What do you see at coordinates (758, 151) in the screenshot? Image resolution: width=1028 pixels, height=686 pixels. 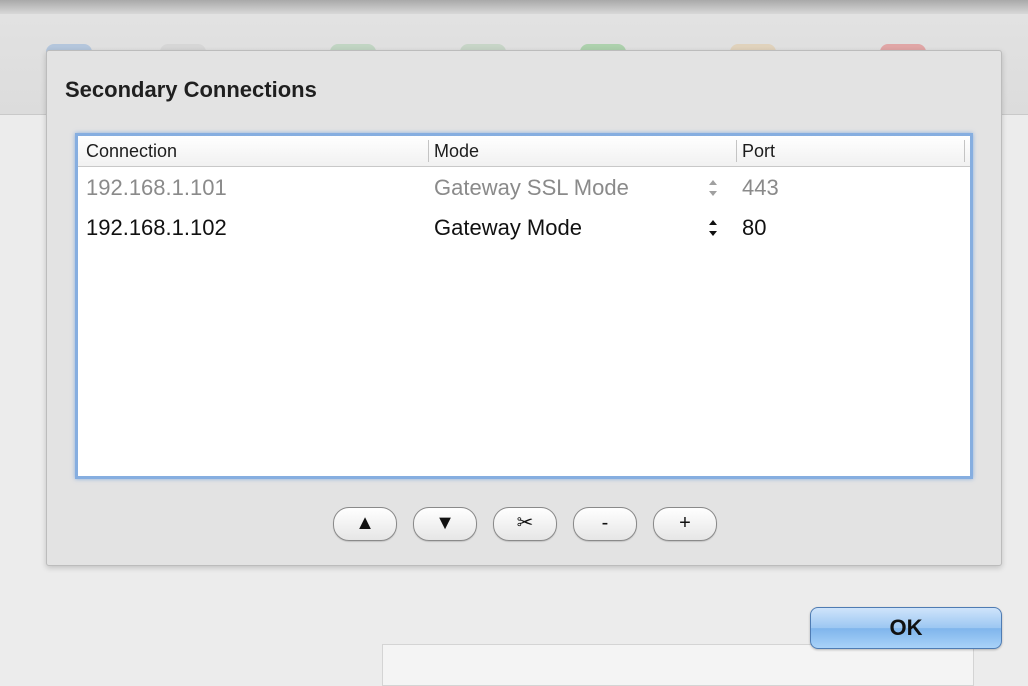 I see `column-header-port: Port` at bounding box center [758, 151].